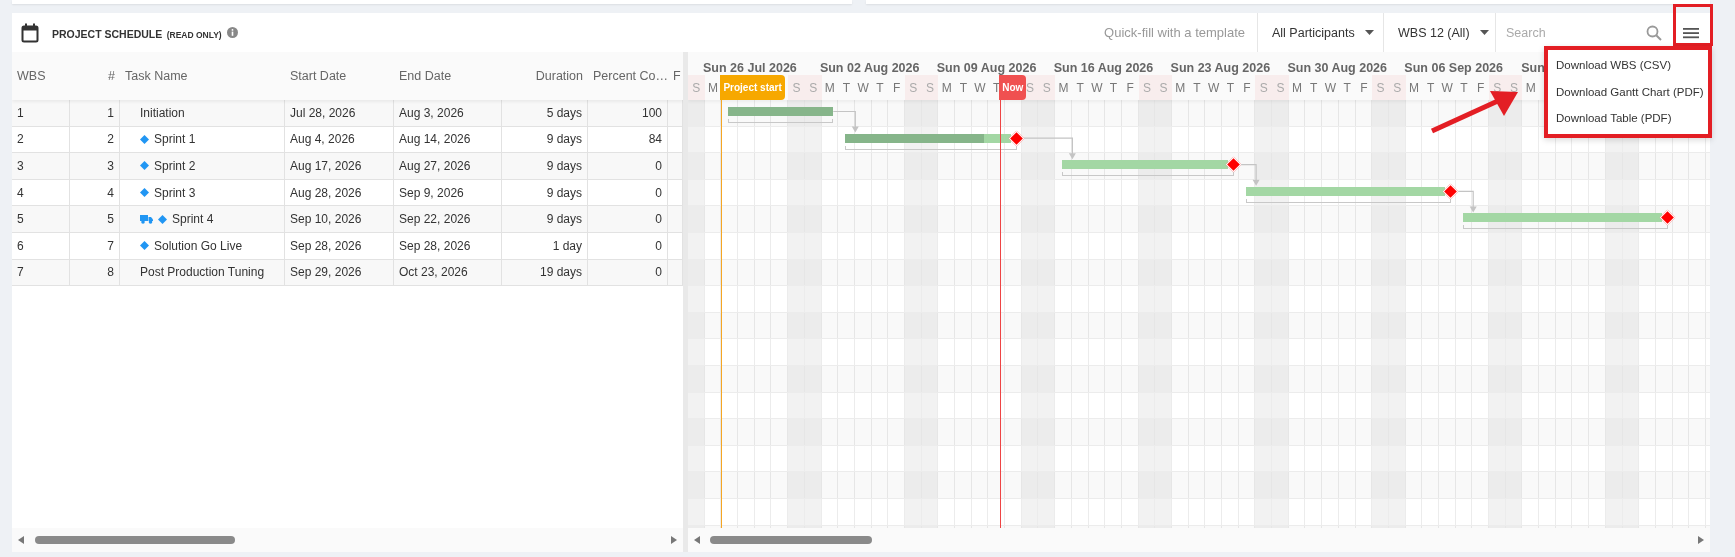  I want to click on table-cell: Sep 29, 2026, so click(339, 273).